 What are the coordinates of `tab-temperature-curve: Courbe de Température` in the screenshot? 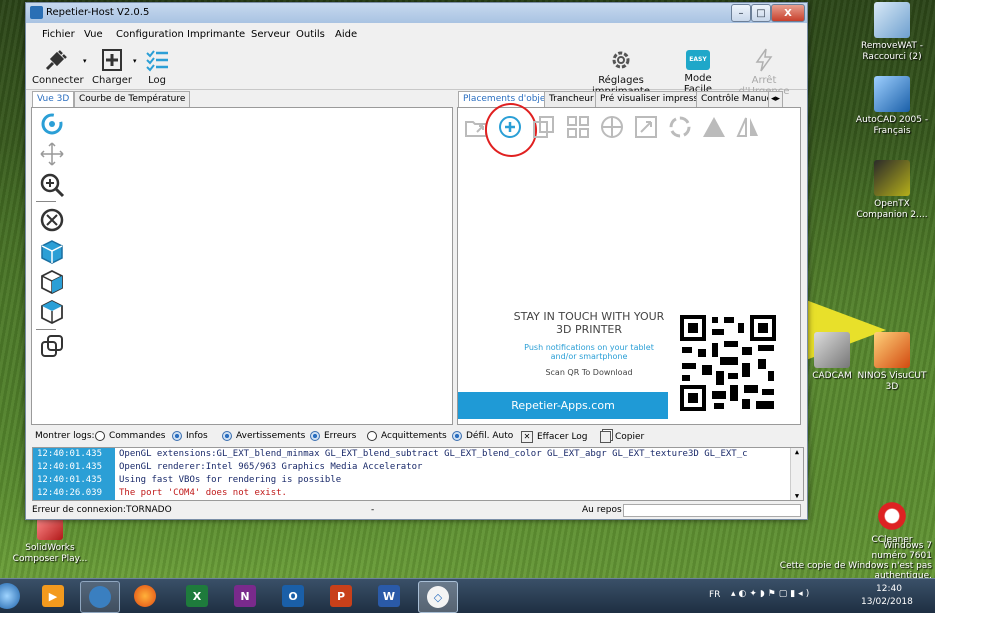 It's located at (132, 99).